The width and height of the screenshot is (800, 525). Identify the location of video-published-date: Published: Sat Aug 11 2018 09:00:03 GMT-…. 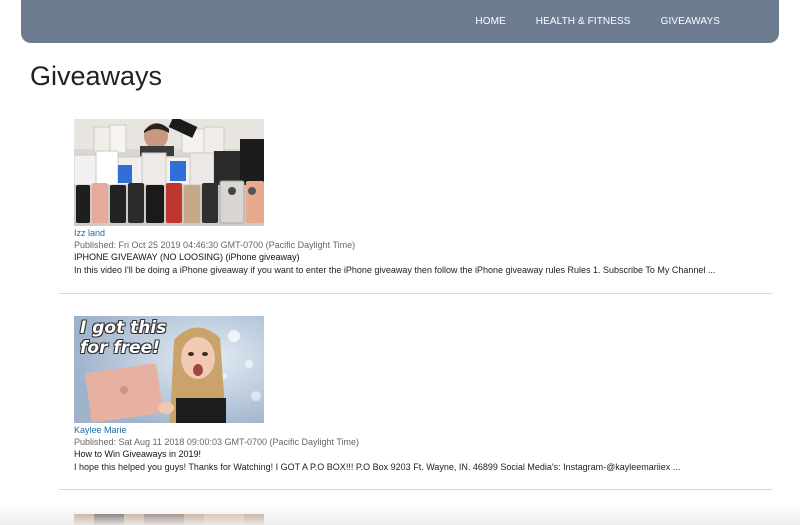
(216, 442).